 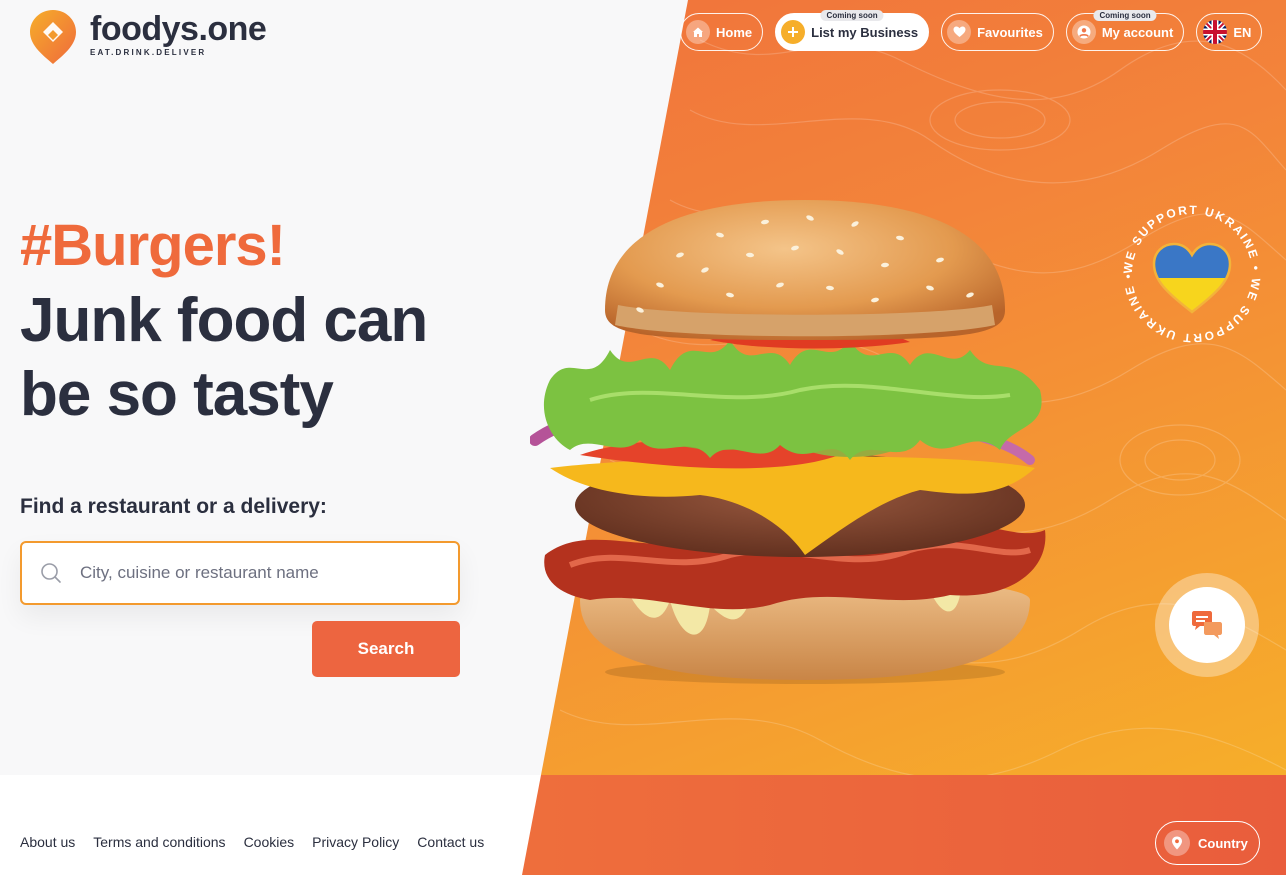 What do you see at coordinates (734, 32) in the screenshot?
I see `nav-home-label: Home` at bounding box center [734, 32].